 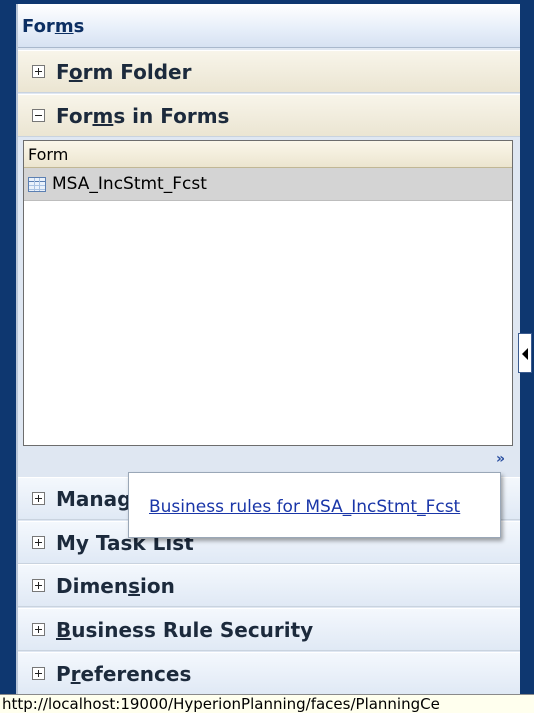 I want to click on accordion-dimension: Dimension, so click(x=269, y=585).